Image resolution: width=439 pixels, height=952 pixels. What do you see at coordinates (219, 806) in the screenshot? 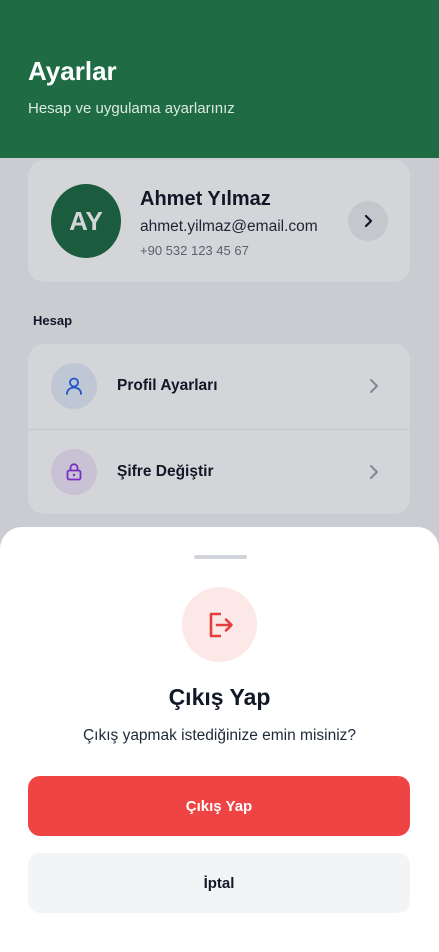
I see `confirm-logout-button: Çıkış Yap` at bounding box center [219, 806].